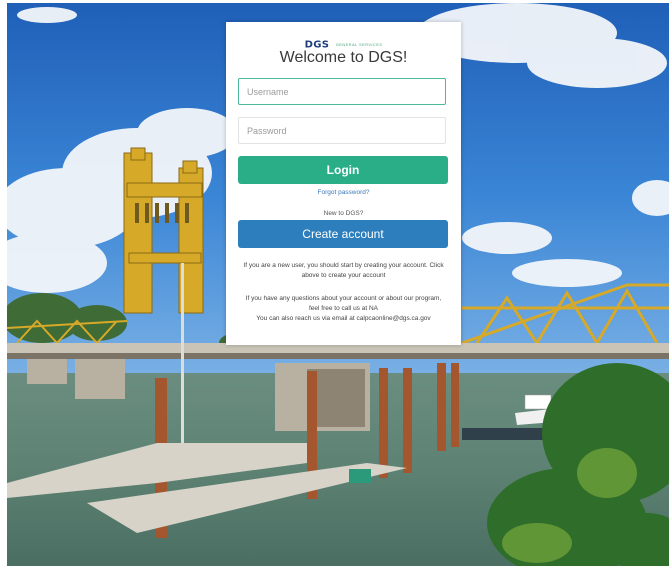  What do you see at coordinates (359, 45) in the screenshot?
I see `logo-subtext: GENERAL SERVICES` at bounding box center [359, 45].